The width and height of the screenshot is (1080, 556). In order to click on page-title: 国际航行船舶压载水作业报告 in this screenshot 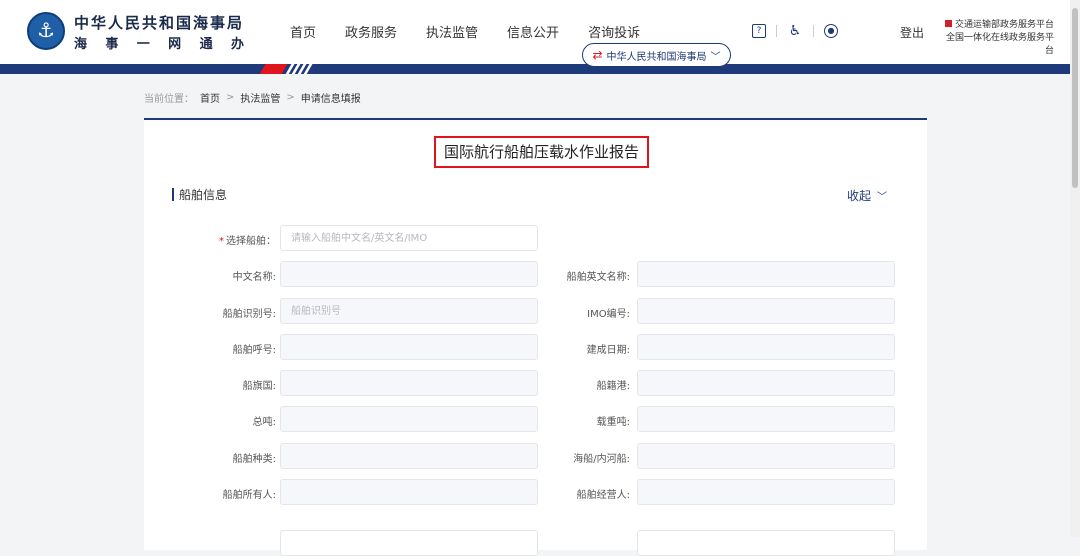, I will do `click(542, 152)`.